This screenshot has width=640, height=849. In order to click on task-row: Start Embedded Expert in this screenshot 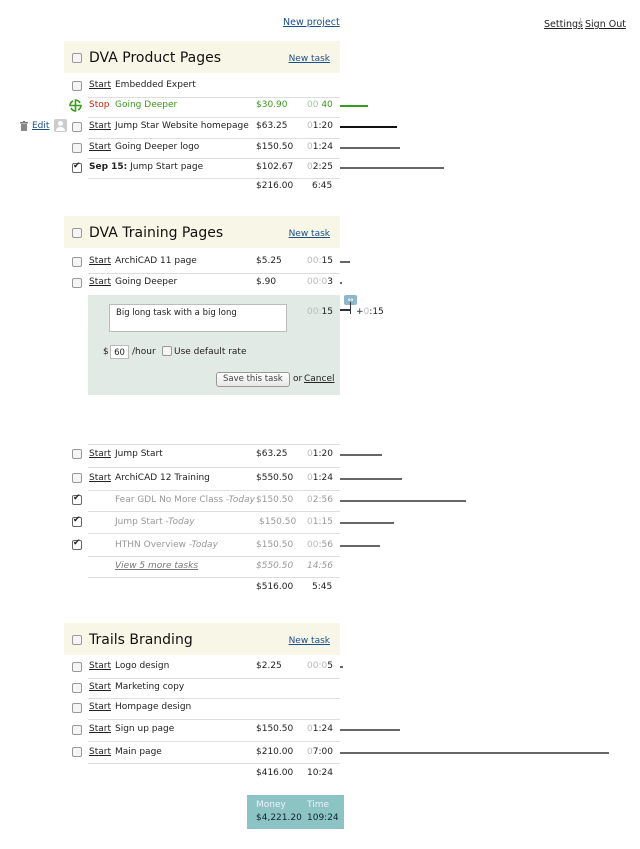, I will do `click(202, 87)`.